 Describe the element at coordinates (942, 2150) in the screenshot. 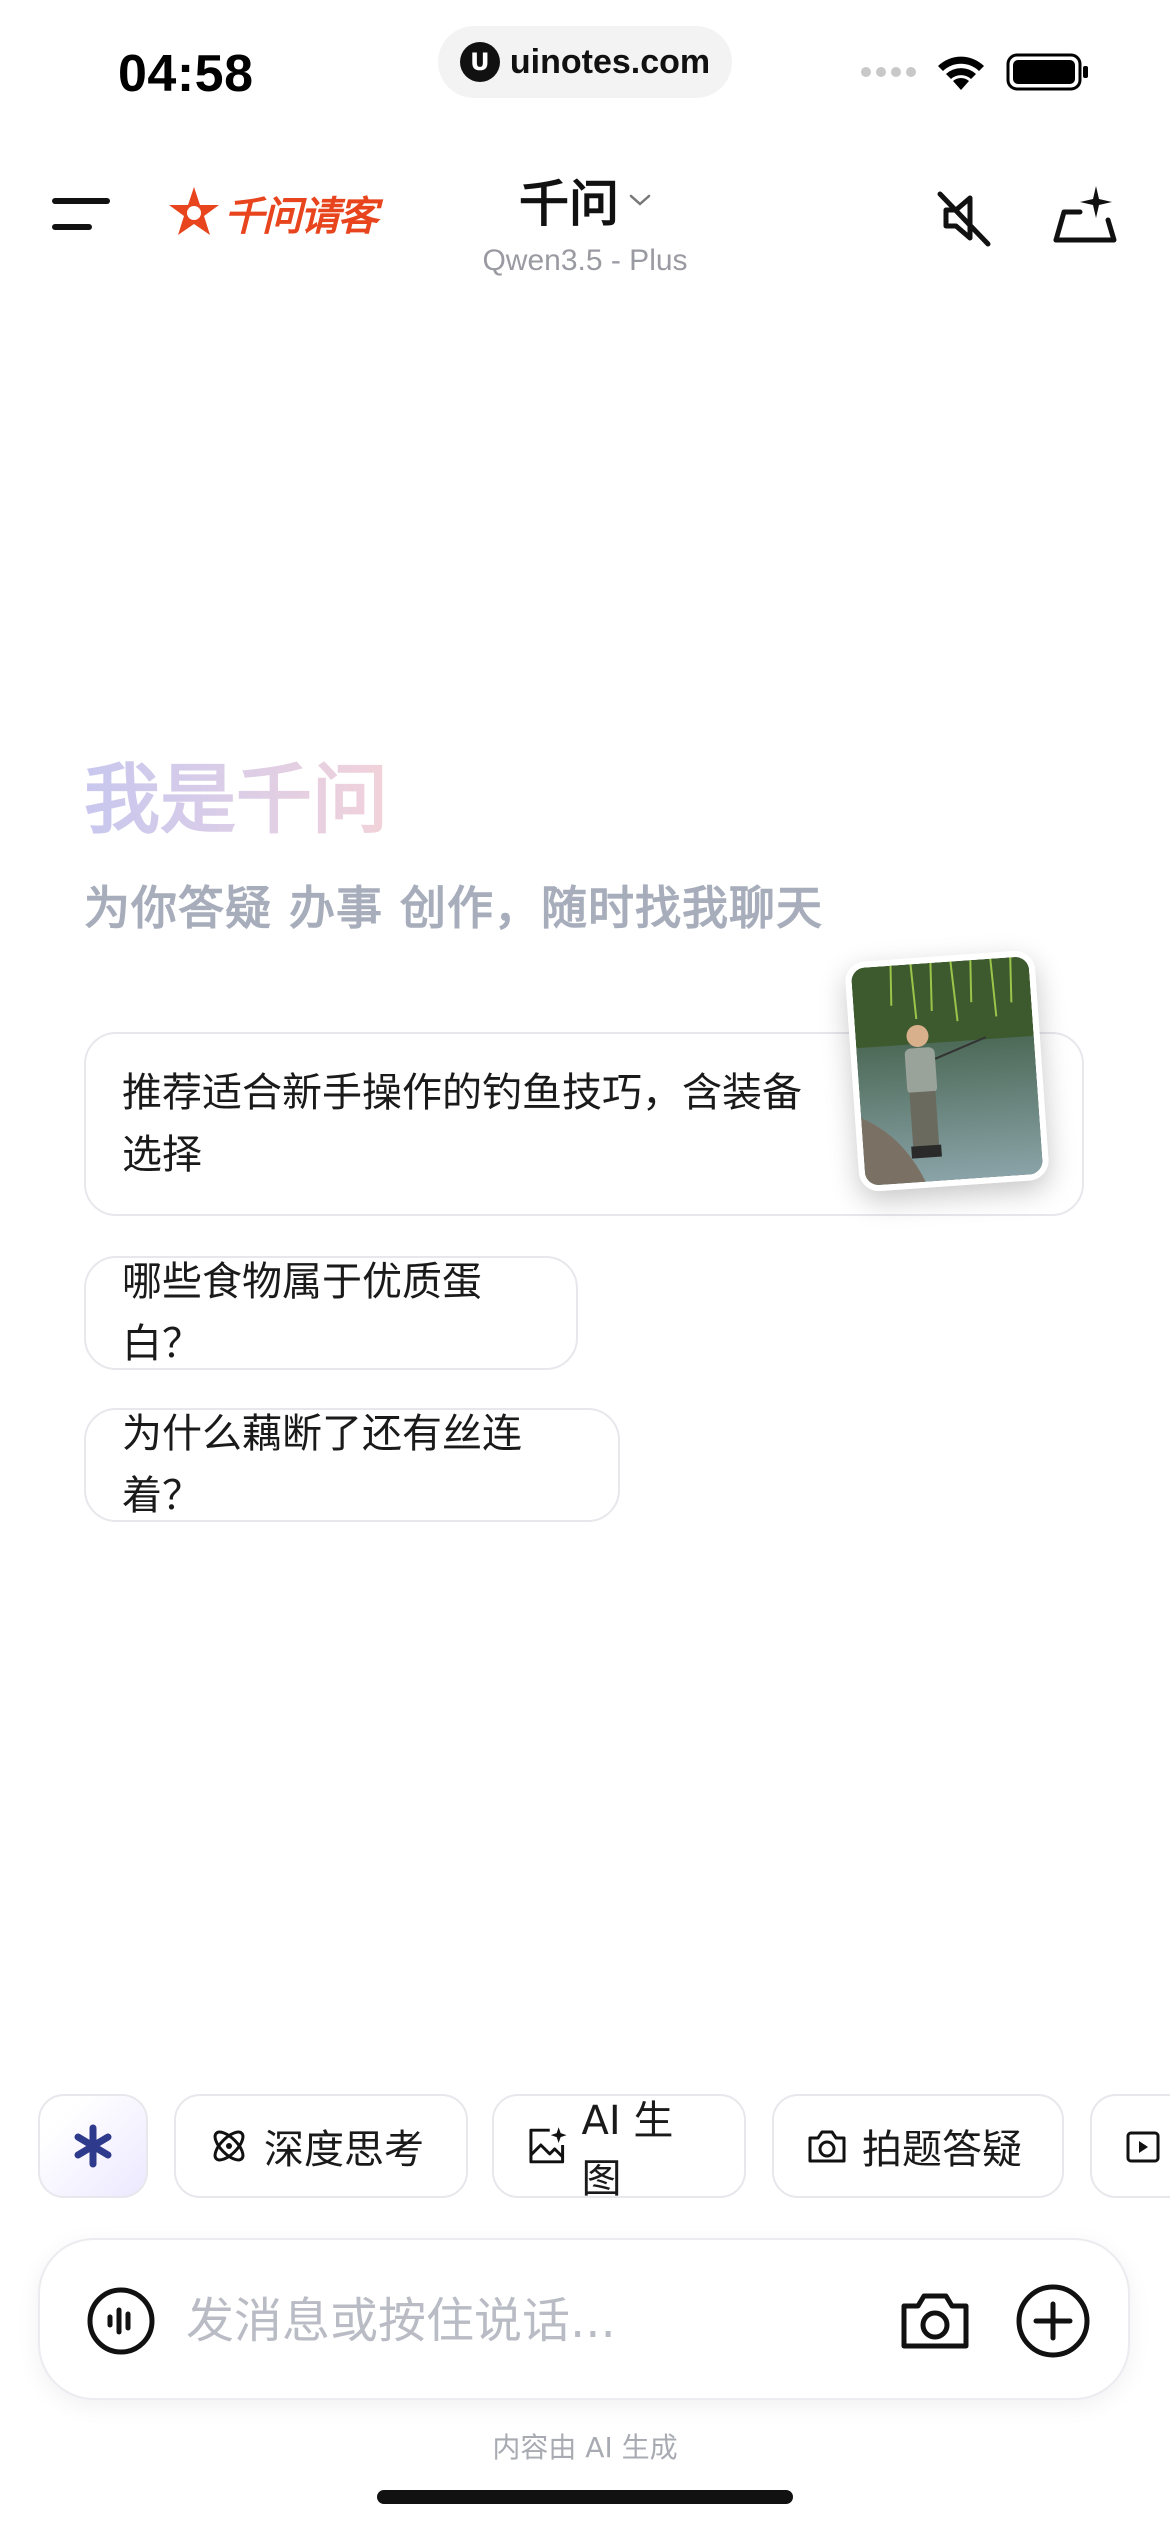

I see `chip-label: 拍题答疑` at that location.